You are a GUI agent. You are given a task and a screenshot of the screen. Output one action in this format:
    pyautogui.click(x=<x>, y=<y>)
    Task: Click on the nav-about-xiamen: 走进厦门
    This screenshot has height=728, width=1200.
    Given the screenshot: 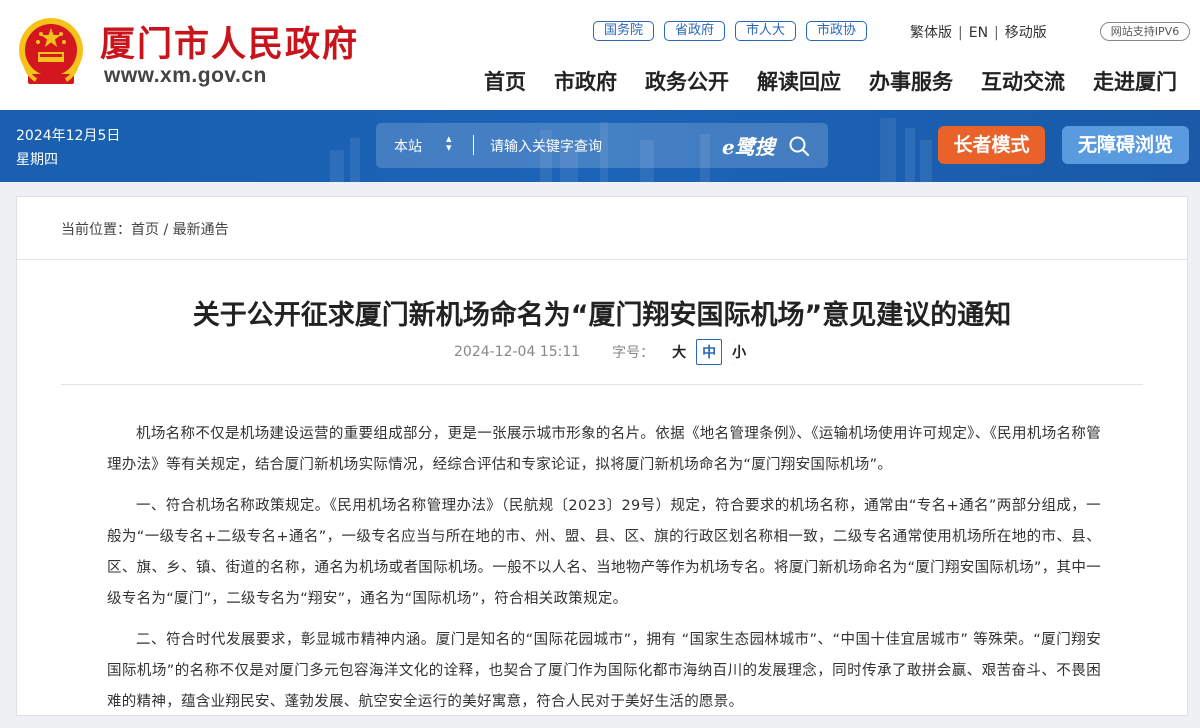 What is the action you would take?
    pyautogui.click(x=1135, y=81)
    